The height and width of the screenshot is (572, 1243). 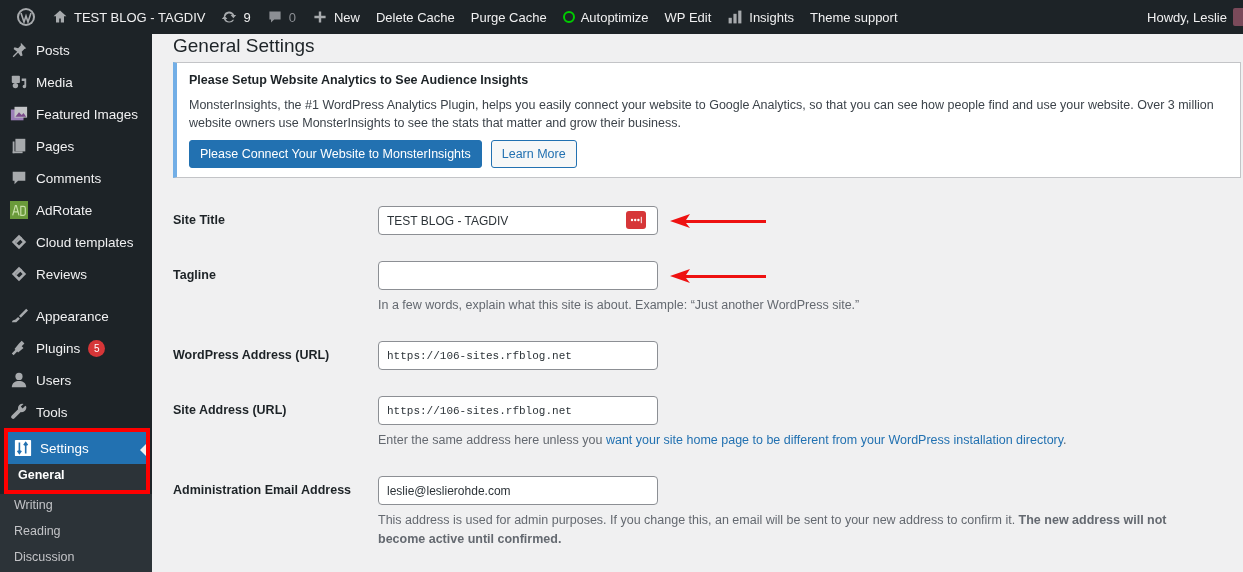 What do you see at coordinates (688, 17) in the screenshot?
I see `admin-bar-link: WP Edit` at bounding box center [688, 17].